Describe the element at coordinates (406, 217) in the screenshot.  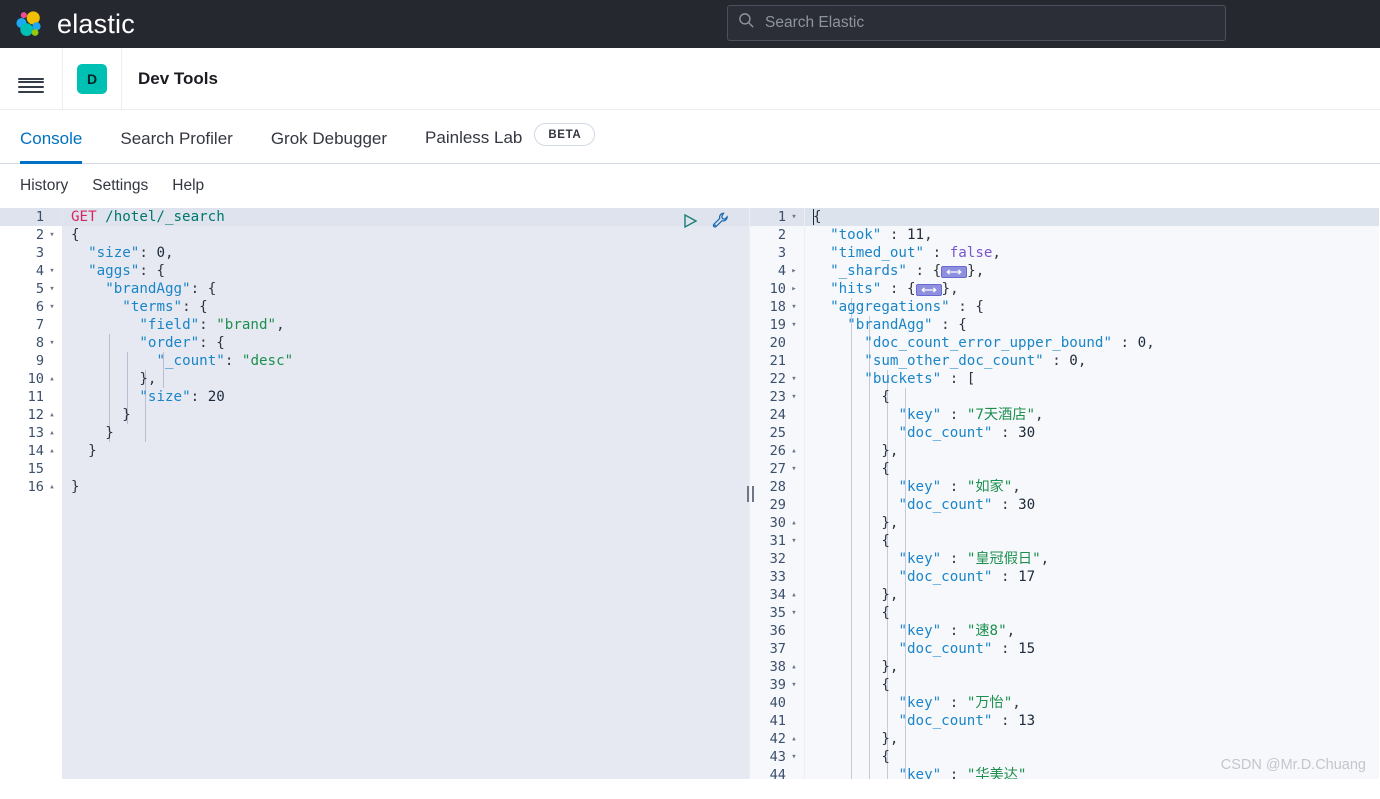
I see `code-line: GET /hotel/_search` at that location.